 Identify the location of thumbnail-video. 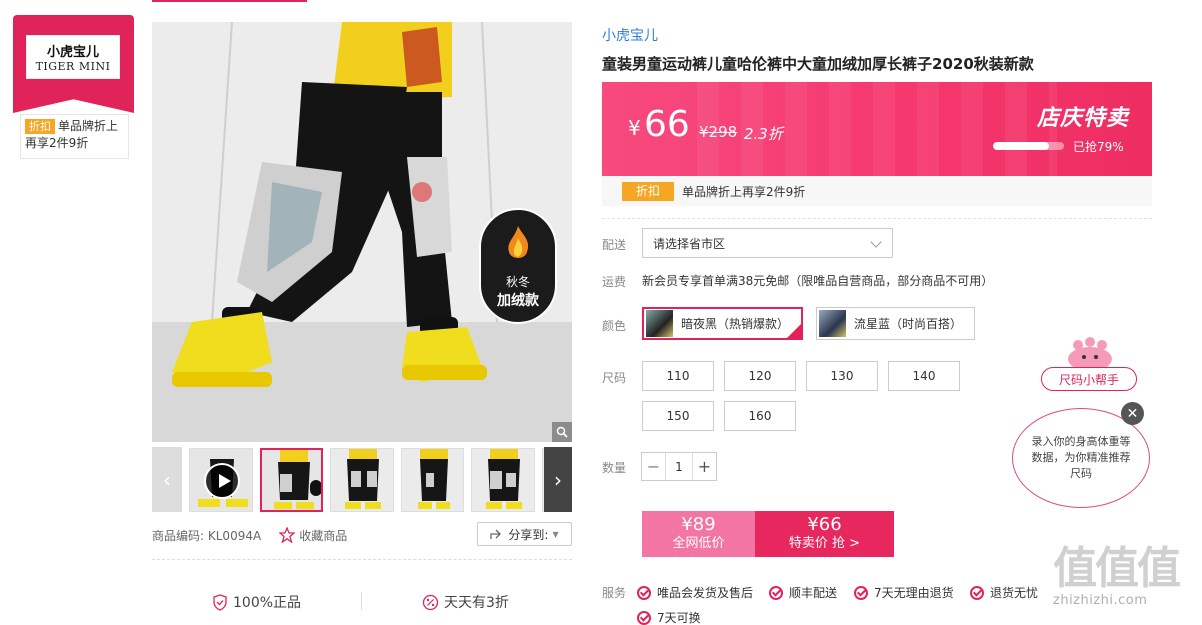
(220, 479).